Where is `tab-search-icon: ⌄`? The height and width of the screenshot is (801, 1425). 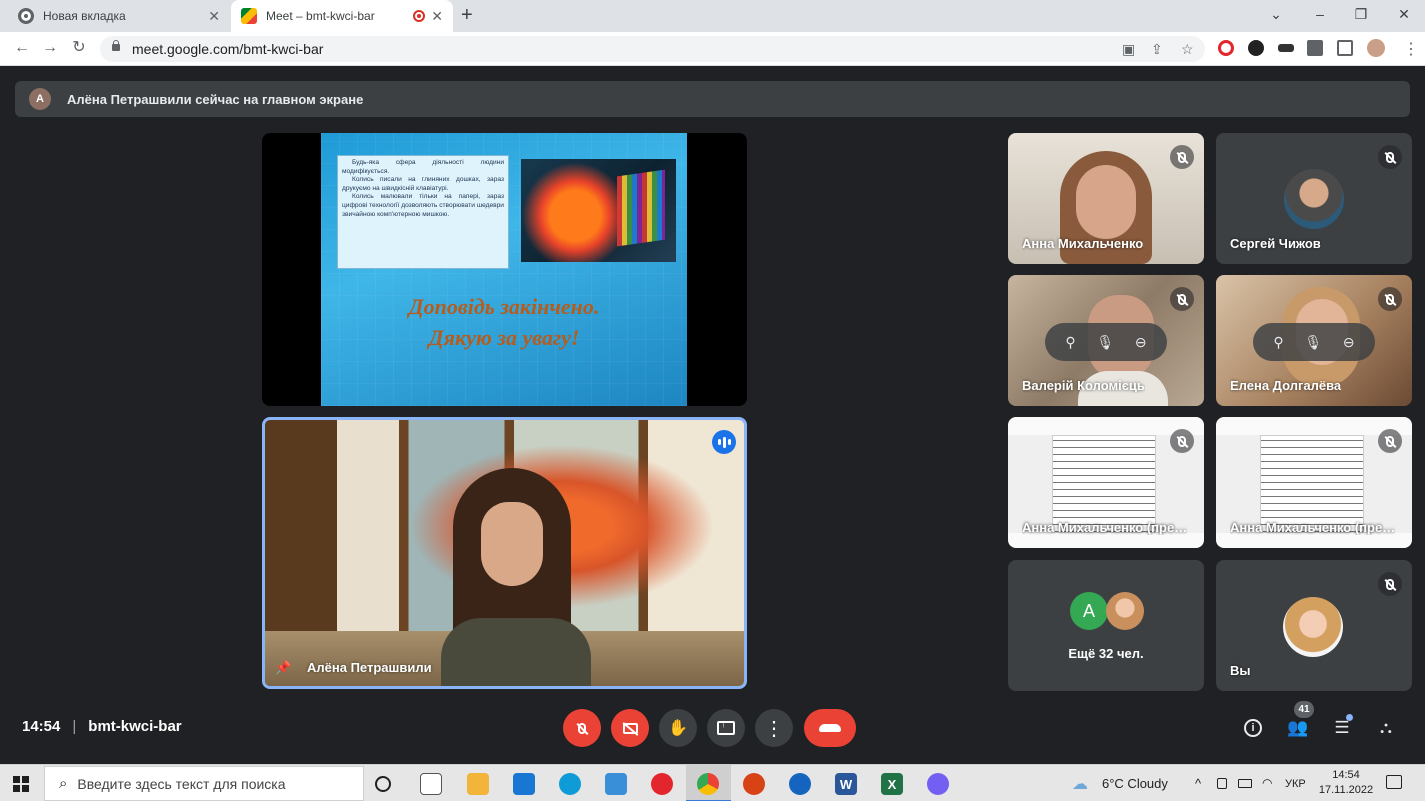 tab-search-icon: ⌄ is located at coordinates (1276, 14).